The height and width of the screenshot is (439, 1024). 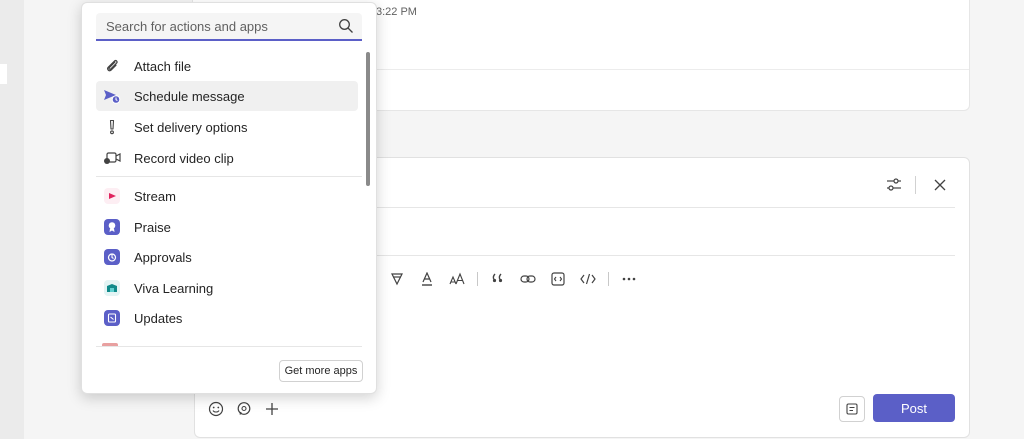 What do you see at coordinates (163, 66) in the screenshot?
I see `menu-item-label: Attach file` at bounding box center [163, 66].